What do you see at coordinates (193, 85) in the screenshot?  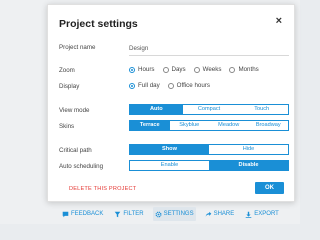 I see `radio-label: Office hours` at bounding box center [193, 85].